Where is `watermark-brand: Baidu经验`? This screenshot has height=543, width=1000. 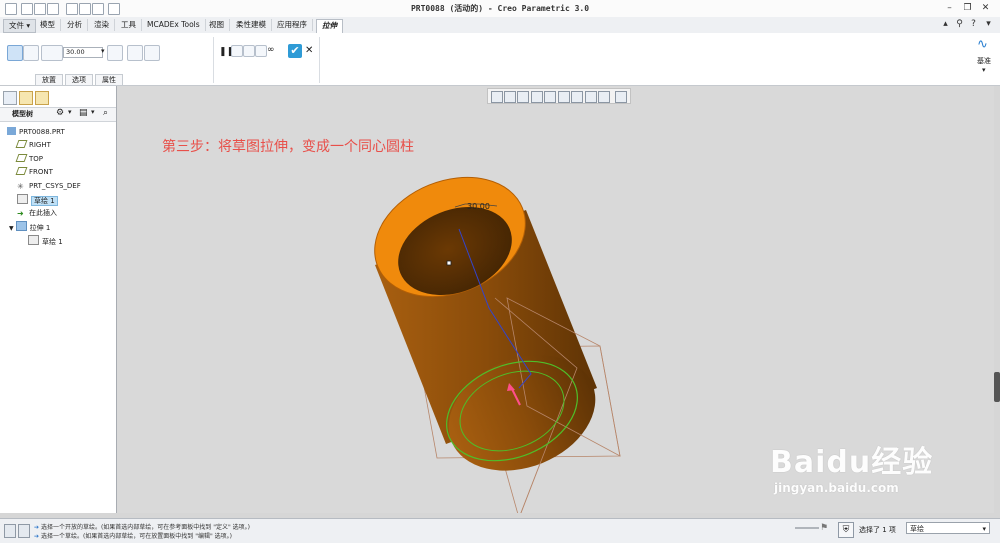 watermark-brand: Baidu经验 is located at coordinates (852, 462).